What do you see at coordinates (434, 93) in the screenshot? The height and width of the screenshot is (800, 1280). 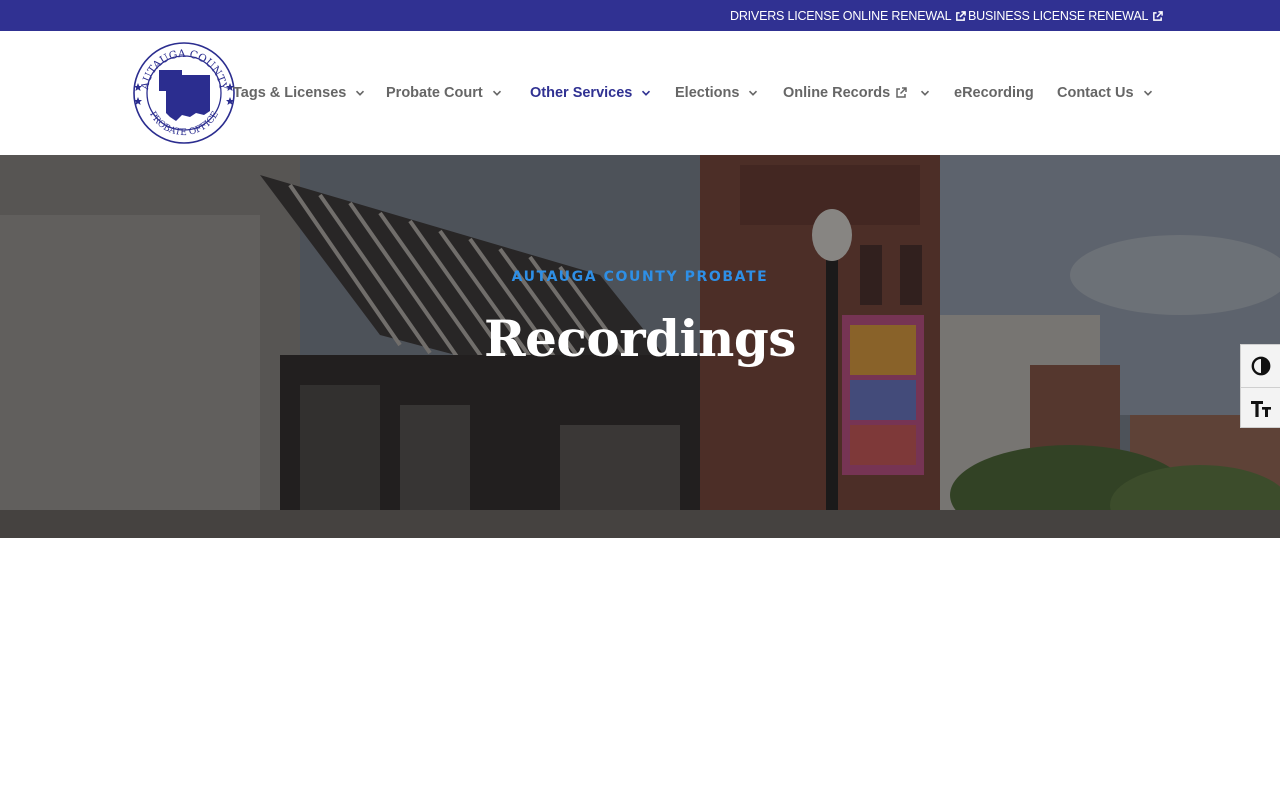 I see `nav-probate-court-label: Probate Court` at bounding box center [434, 93].